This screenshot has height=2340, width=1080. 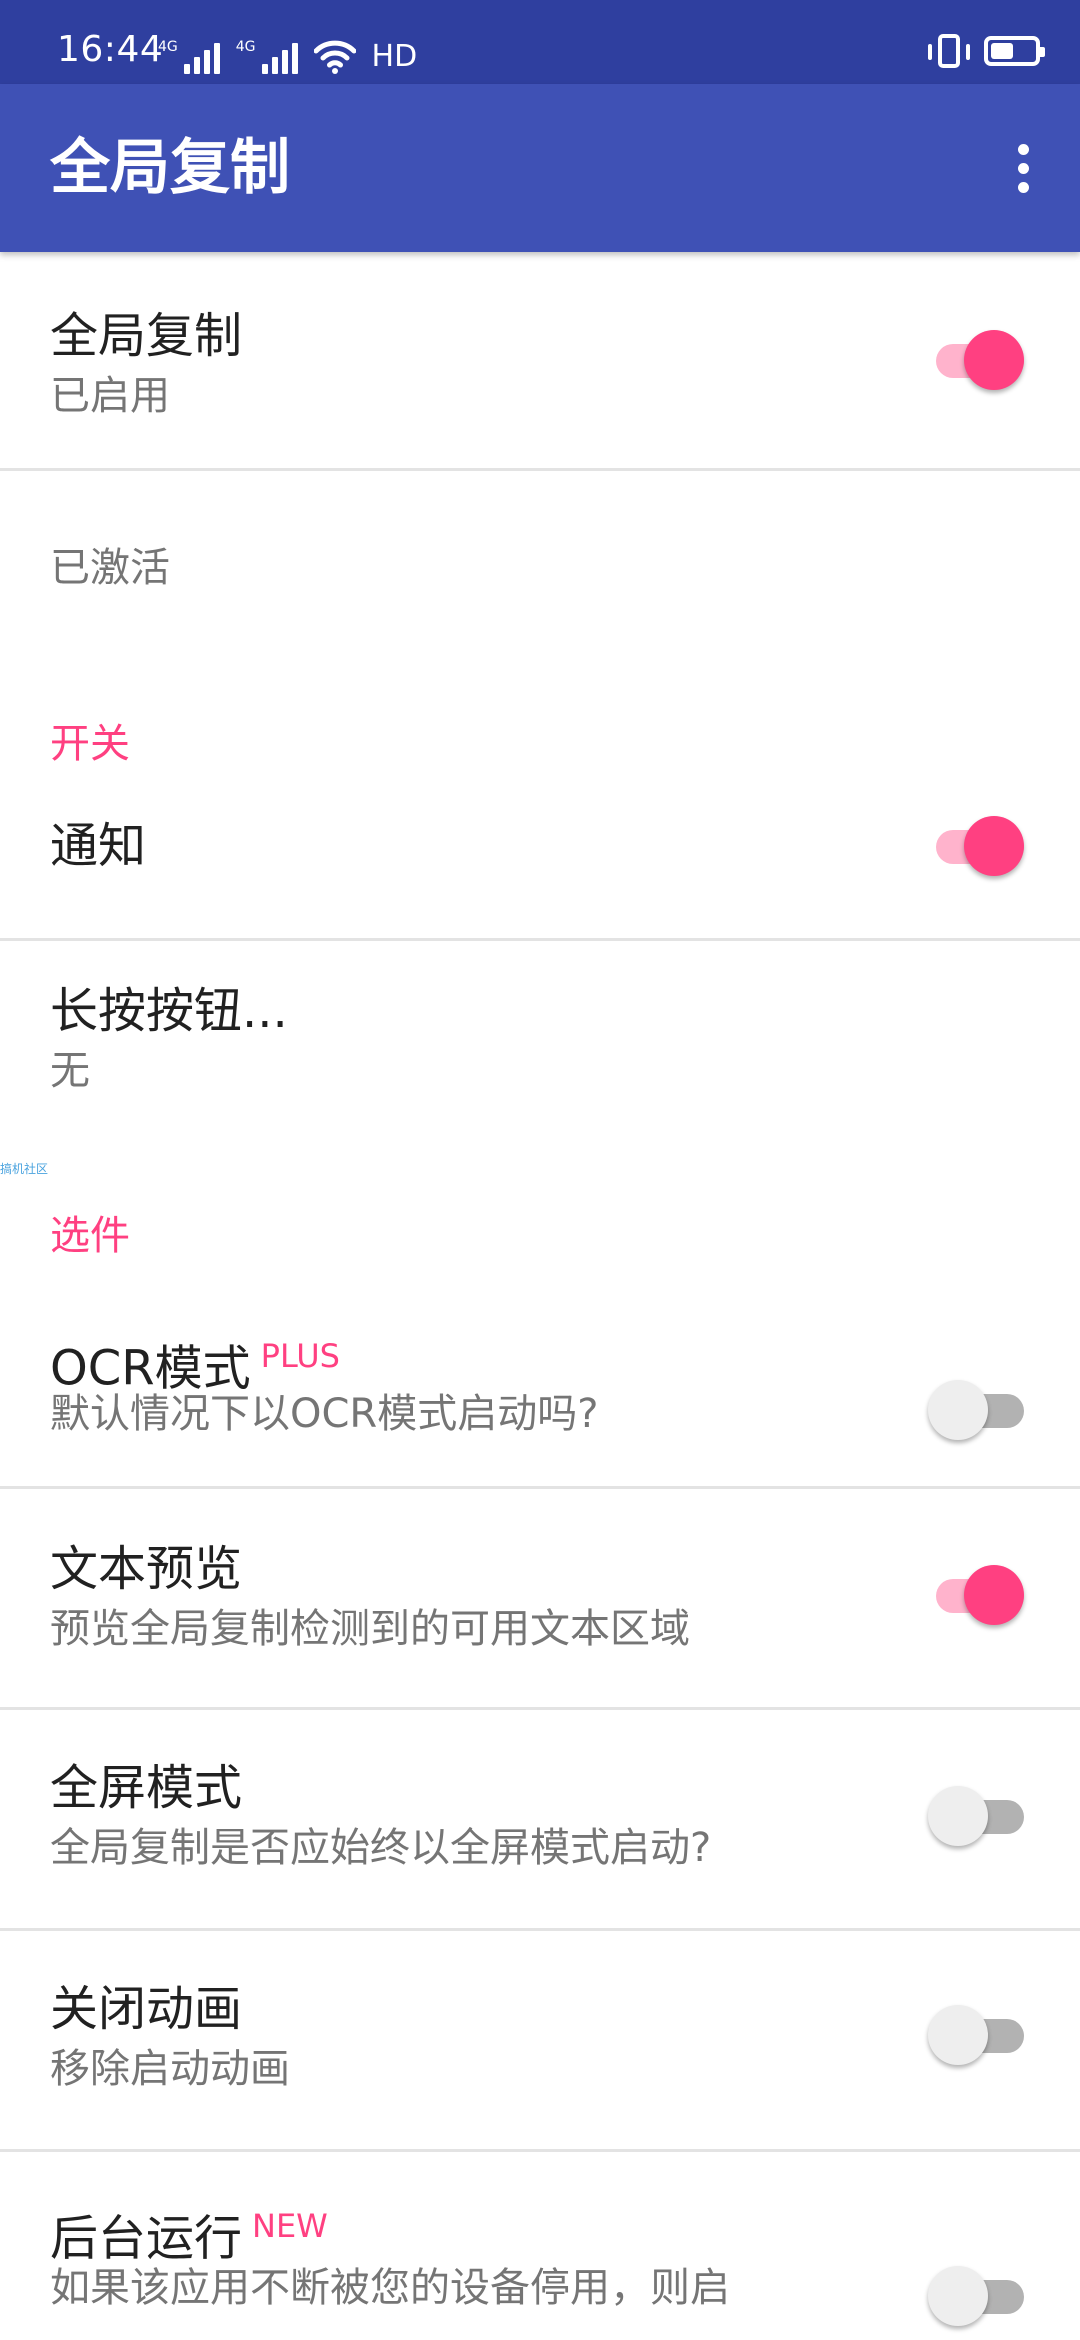 I want to click on pref-summary: 预览全局复制检测到的可用文本区域, so click(x=370, y=1629).